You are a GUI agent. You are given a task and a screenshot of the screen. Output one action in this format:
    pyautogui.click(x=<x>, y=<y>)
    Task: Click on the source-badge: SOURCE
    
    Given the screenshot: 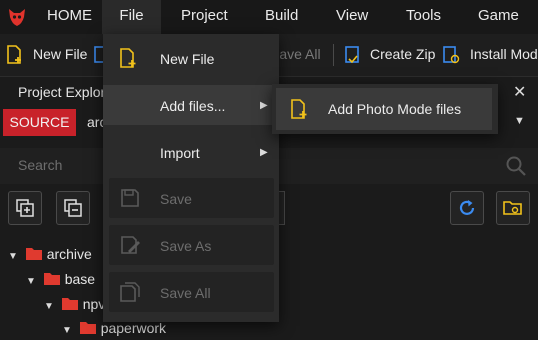 What is the action you would take?
    pyautogui.click(x=39, y=122)
    